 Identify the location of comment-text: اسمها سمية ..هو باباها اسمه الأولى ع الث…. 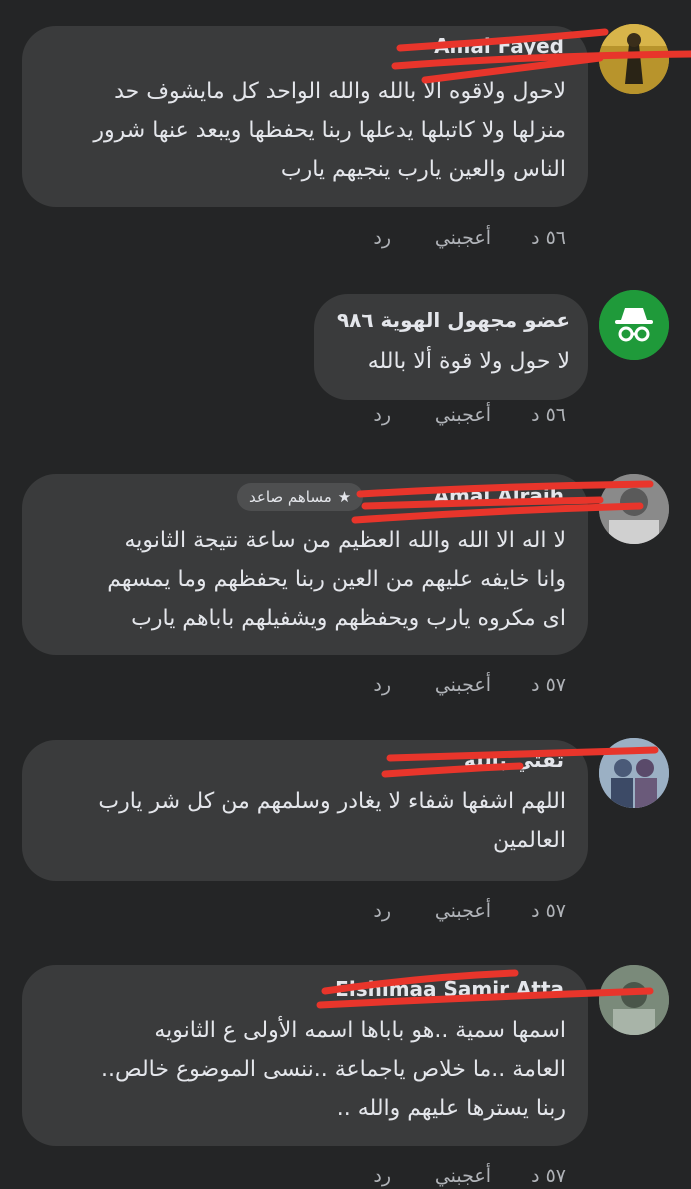
(303, 1069).